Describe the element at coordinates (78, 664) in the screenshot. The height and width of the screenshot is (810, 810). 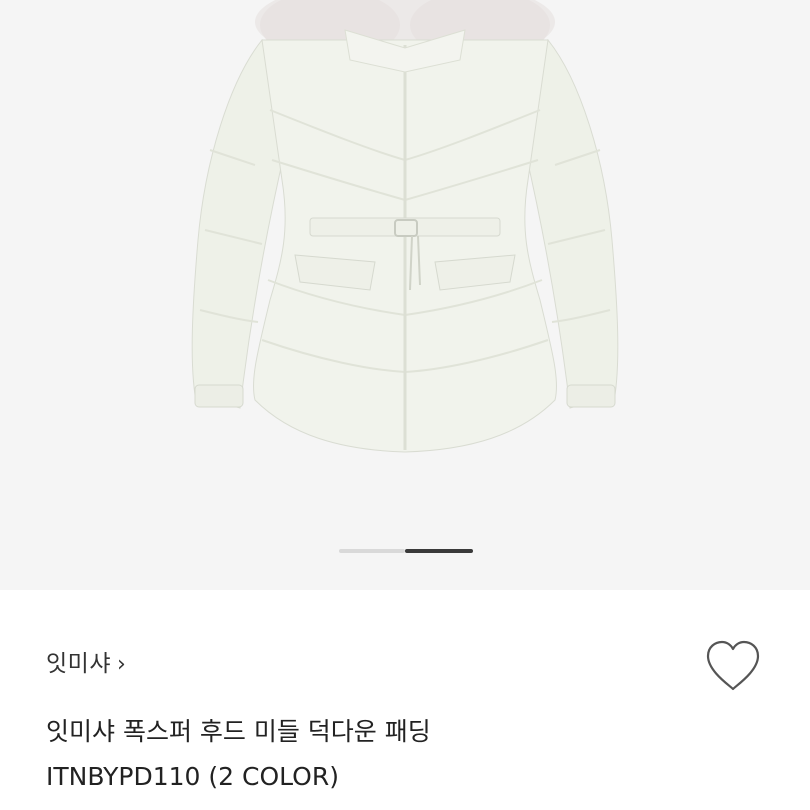
I see `brand-name: 잇미샤` at that location.